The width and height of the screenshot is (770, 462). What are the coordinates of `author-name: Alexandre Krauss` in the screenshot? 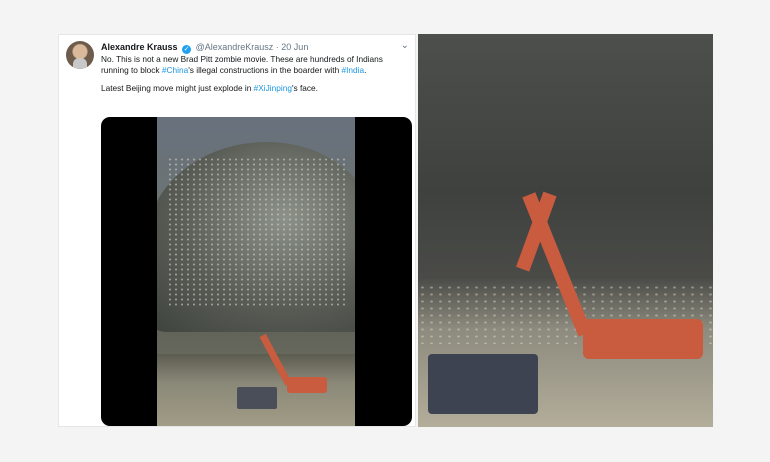 It's located at (139, 47).